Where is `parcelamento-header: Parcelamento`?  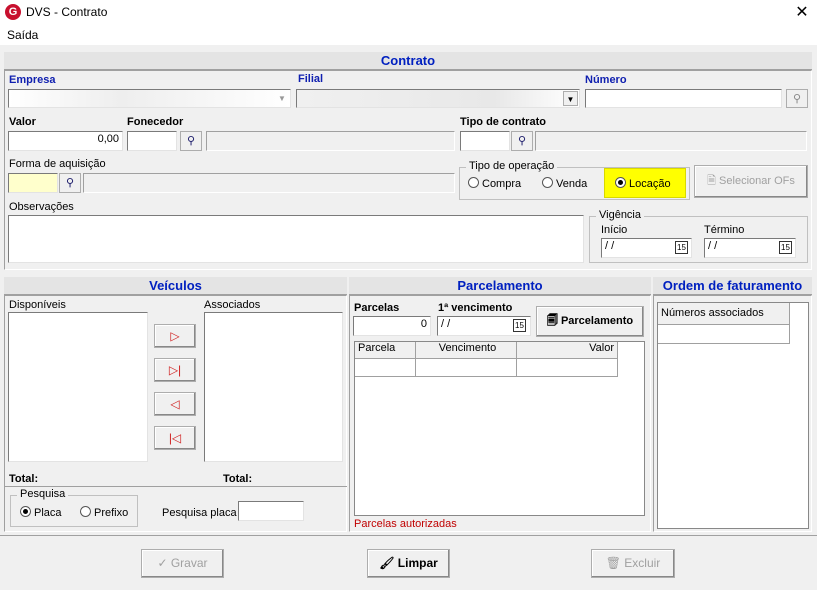
parcelamento-header: Parcelamento is located at coordinates (500, 286).